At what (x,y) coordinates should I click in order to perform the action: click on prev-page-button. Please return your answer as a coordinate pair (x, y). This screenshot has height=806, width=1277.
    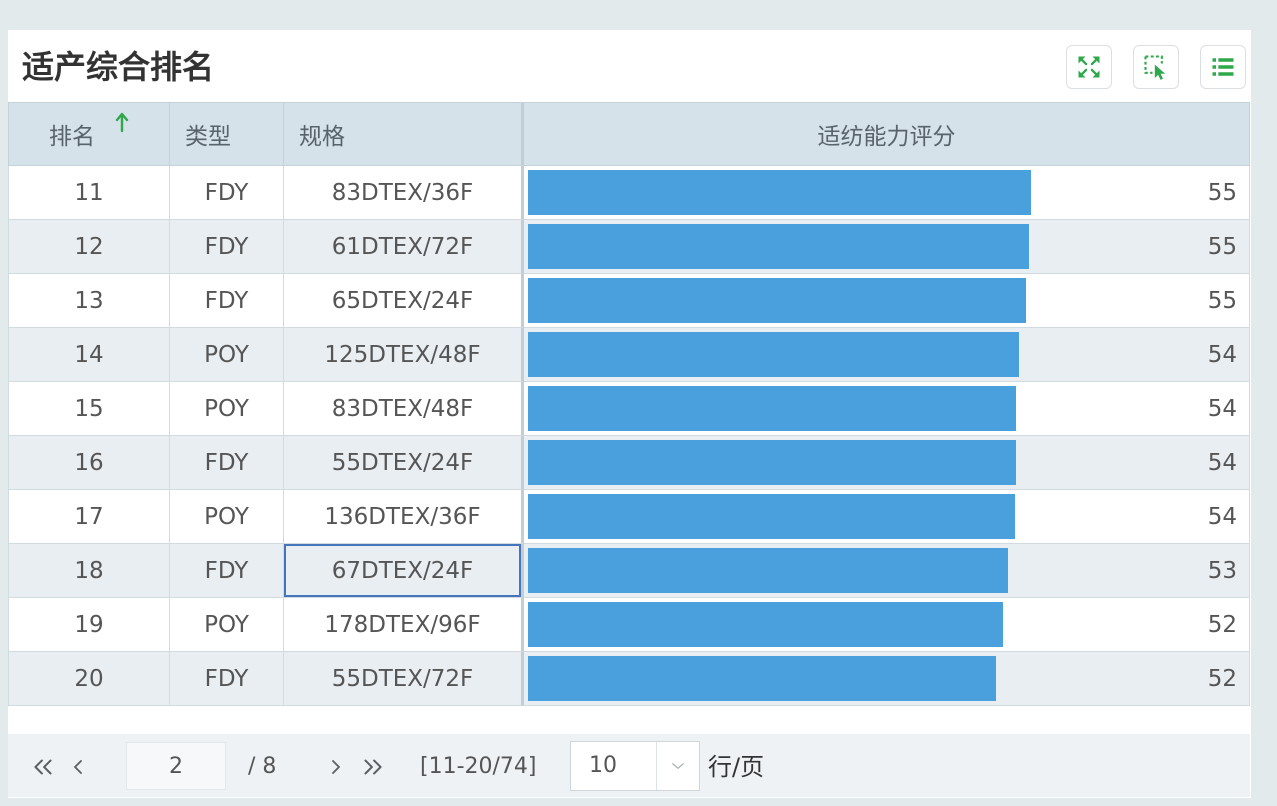
    Looking at the image, I should click on (78, 767).